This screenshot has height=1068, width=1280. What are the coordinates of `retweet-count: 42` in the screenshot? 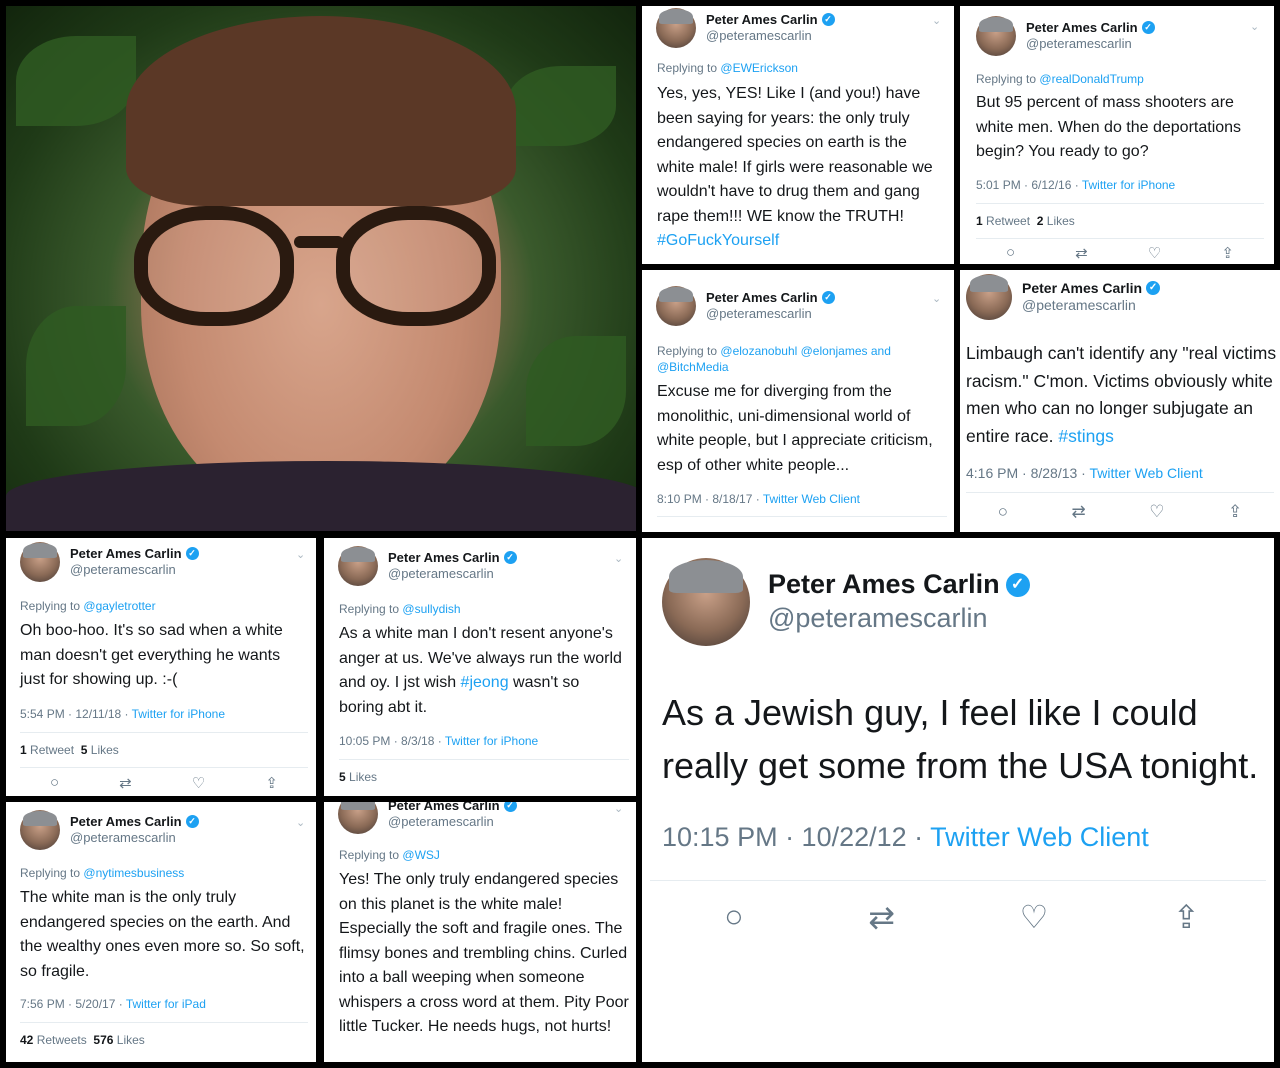 It's located at (26, 1040).